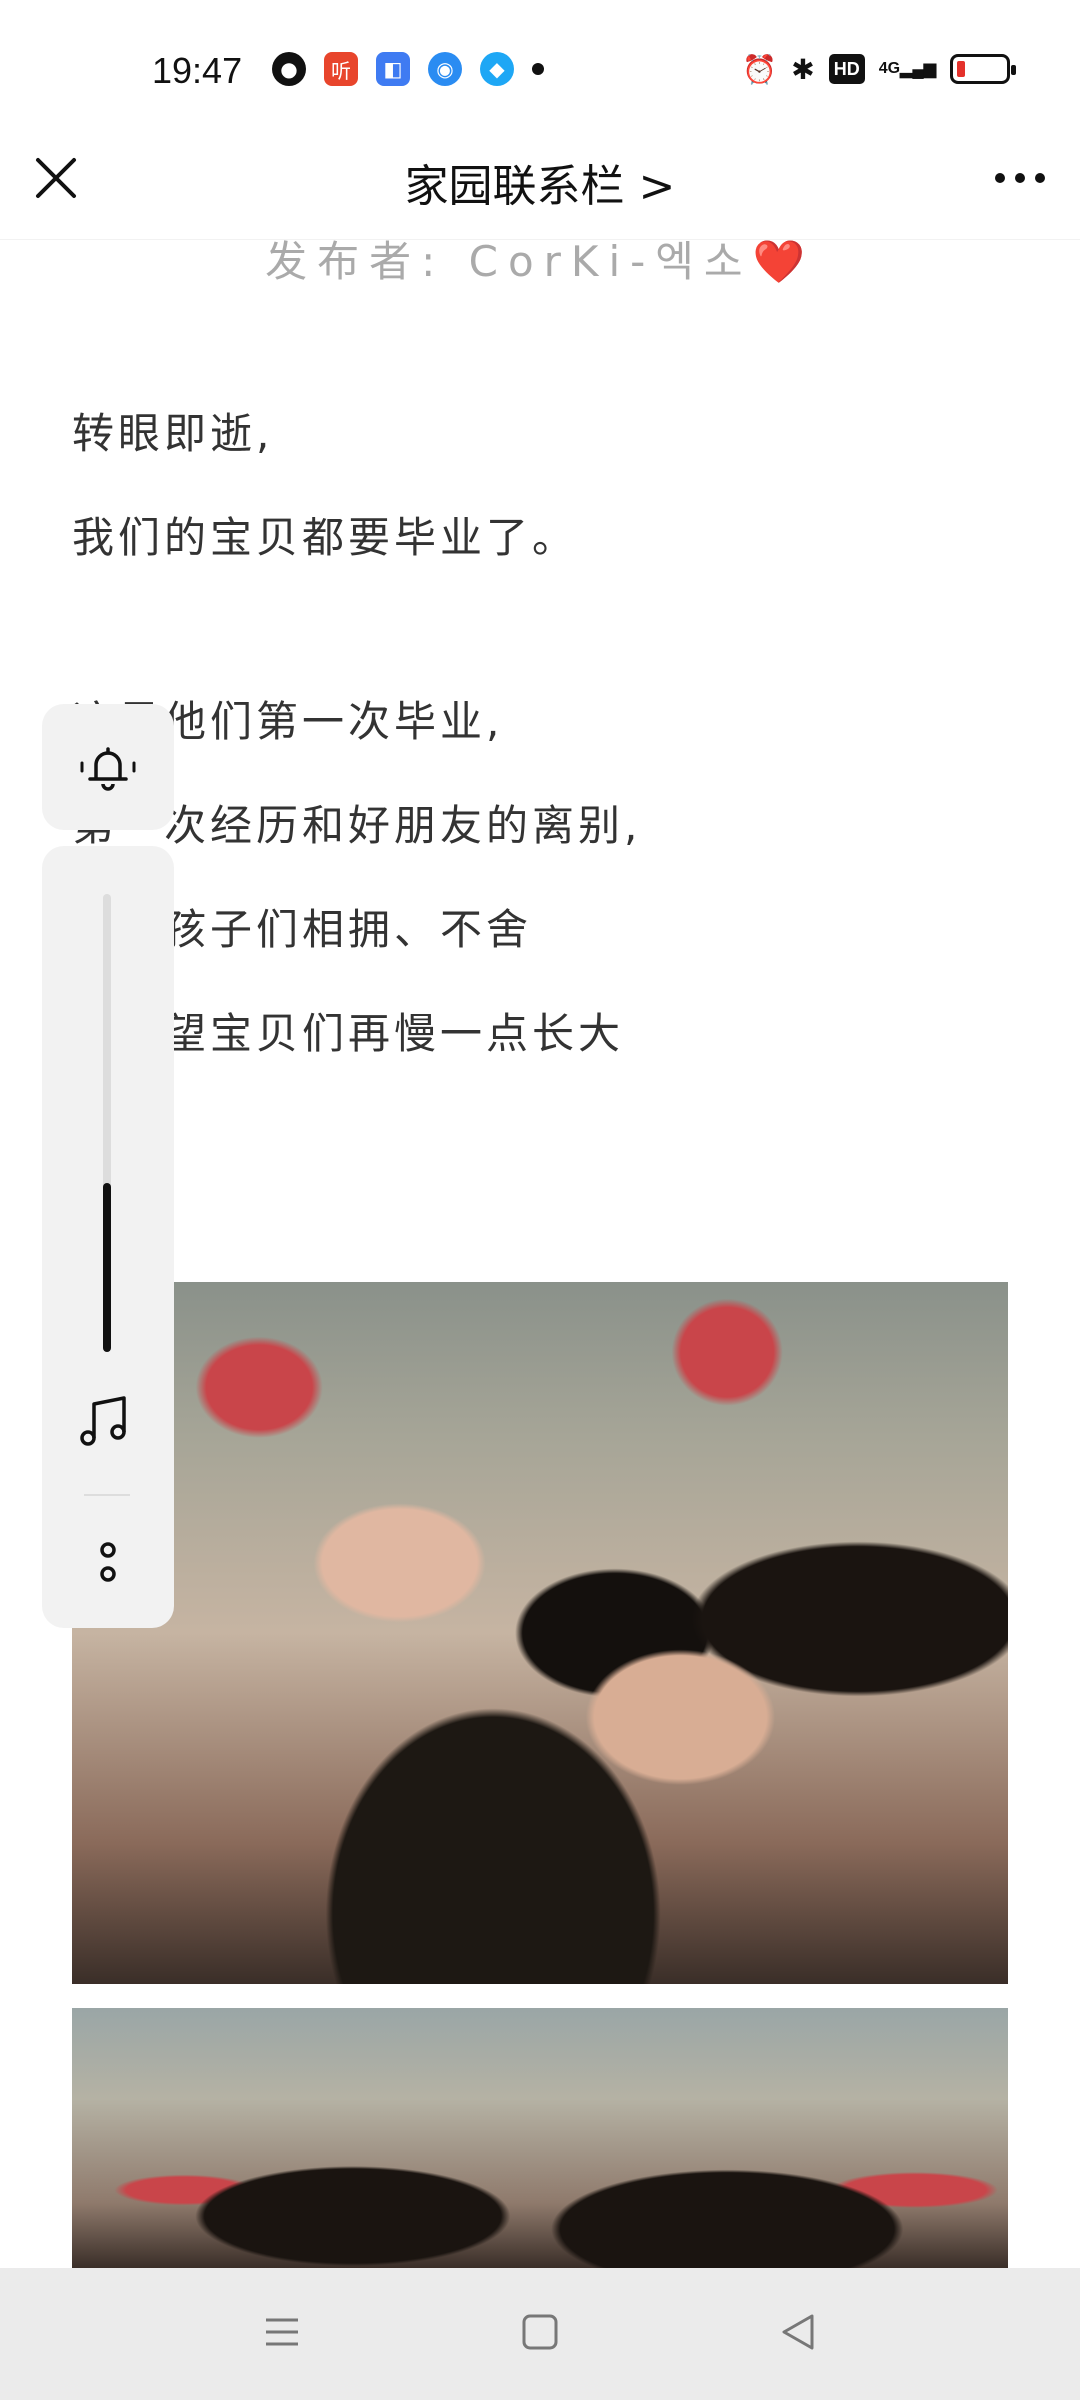 This screenshot has height=2400, width=1080. What do you see at coordinates (325, 537) in the screenshot?
I see `article-paragraph: 我们的宝贝都要毕业了。` at bounding box center [325, 537].